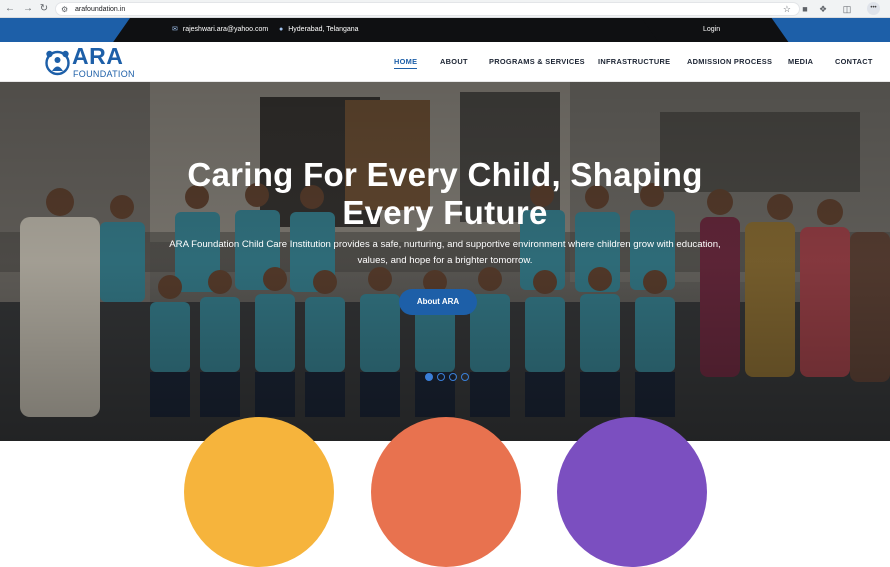  Describe the element at coordinates (823, 9) in the screenshot. I see `puzzle-icon: ❖` at that location.